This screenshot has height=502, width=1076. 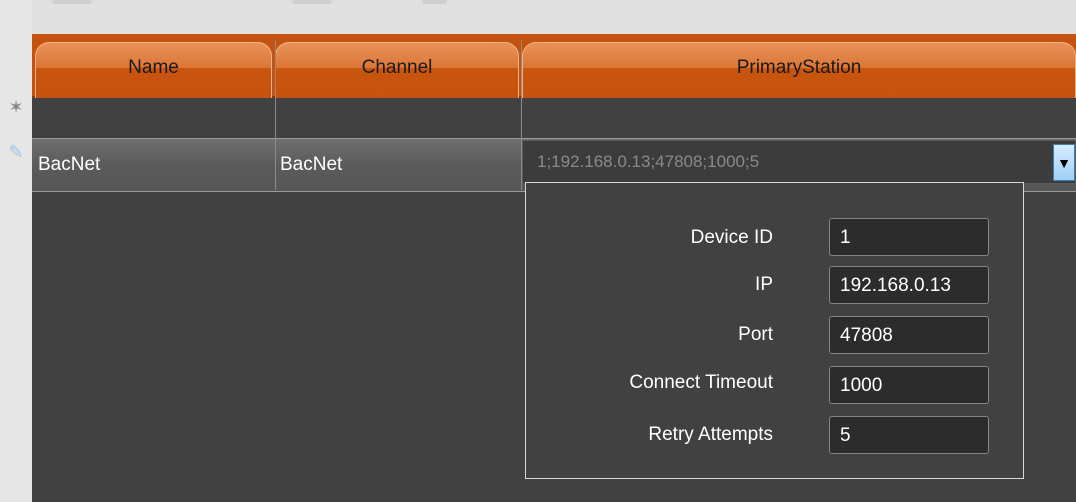 I want to click on port-field: 47808, so click(x=909, y=335).